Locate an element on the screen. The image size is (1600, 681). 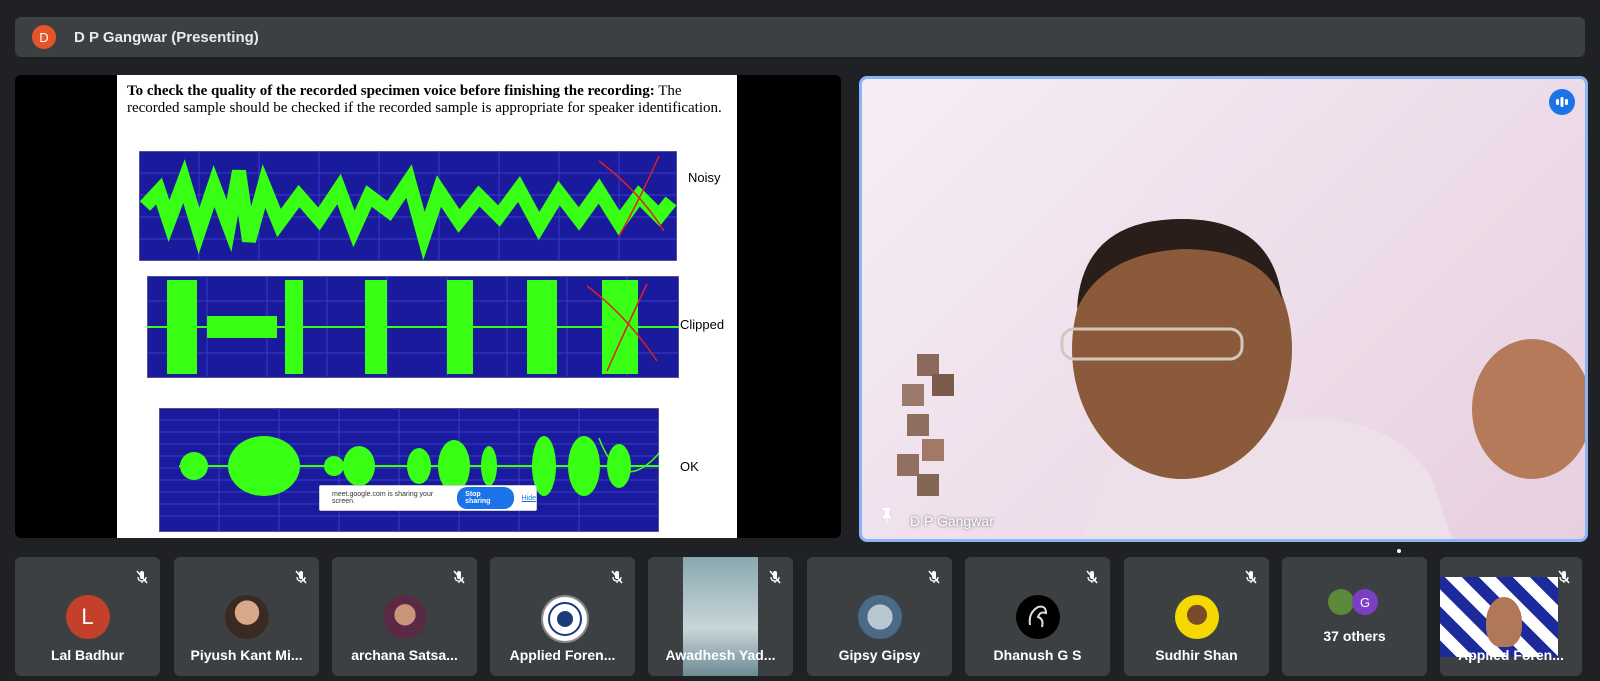
others-avatar-stack: G is located at coordinates (1358, 602).